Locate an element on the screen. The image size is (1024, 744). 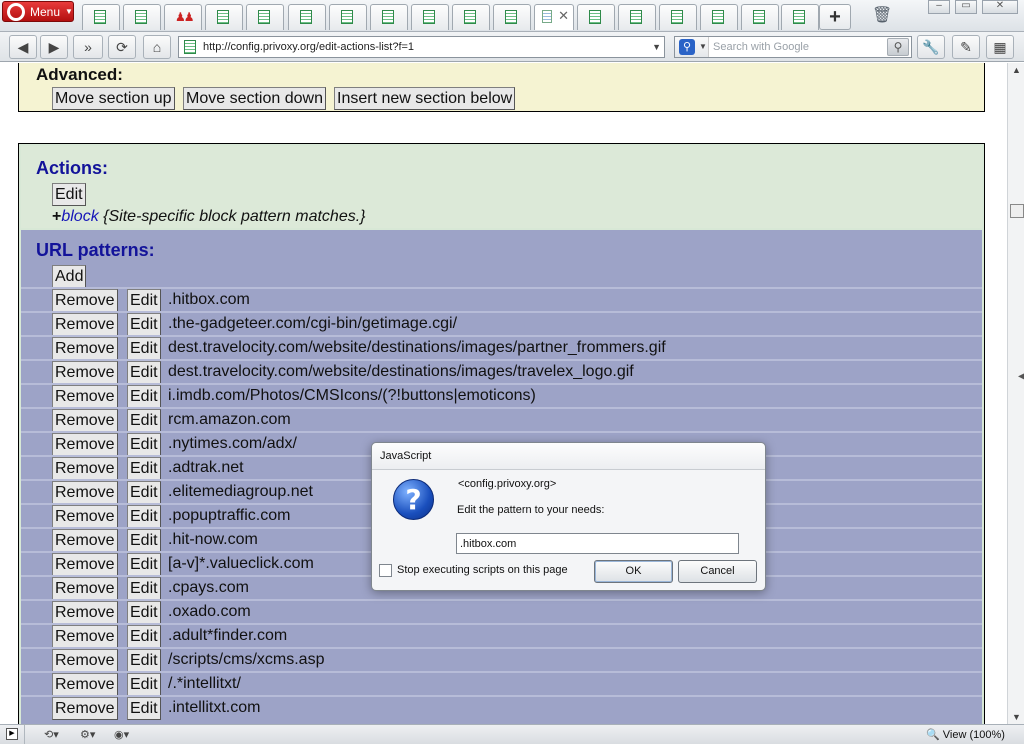
panel-toggle-button: ▶ is located at coordinates (12, 734).